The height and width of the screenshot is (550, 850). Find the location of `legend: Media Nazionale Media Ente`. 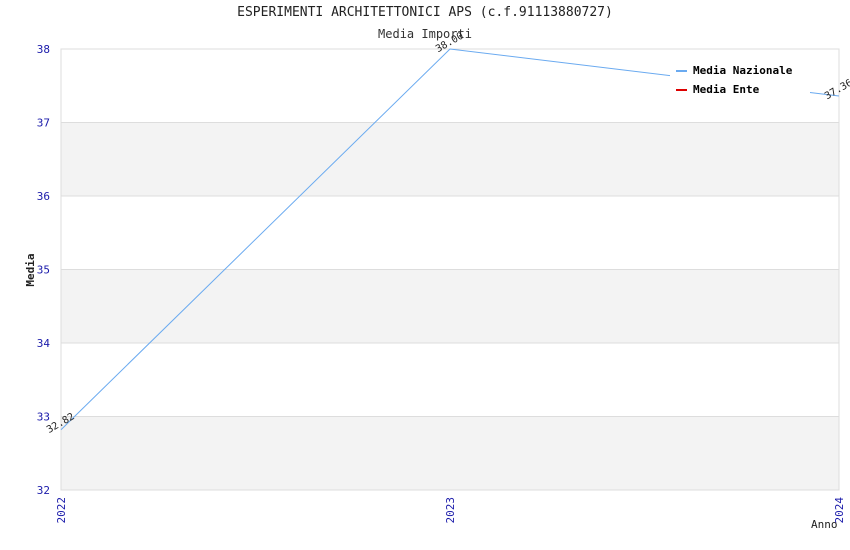

legend: Media Nazionale Media Ente is located at coordinates (740, 81).